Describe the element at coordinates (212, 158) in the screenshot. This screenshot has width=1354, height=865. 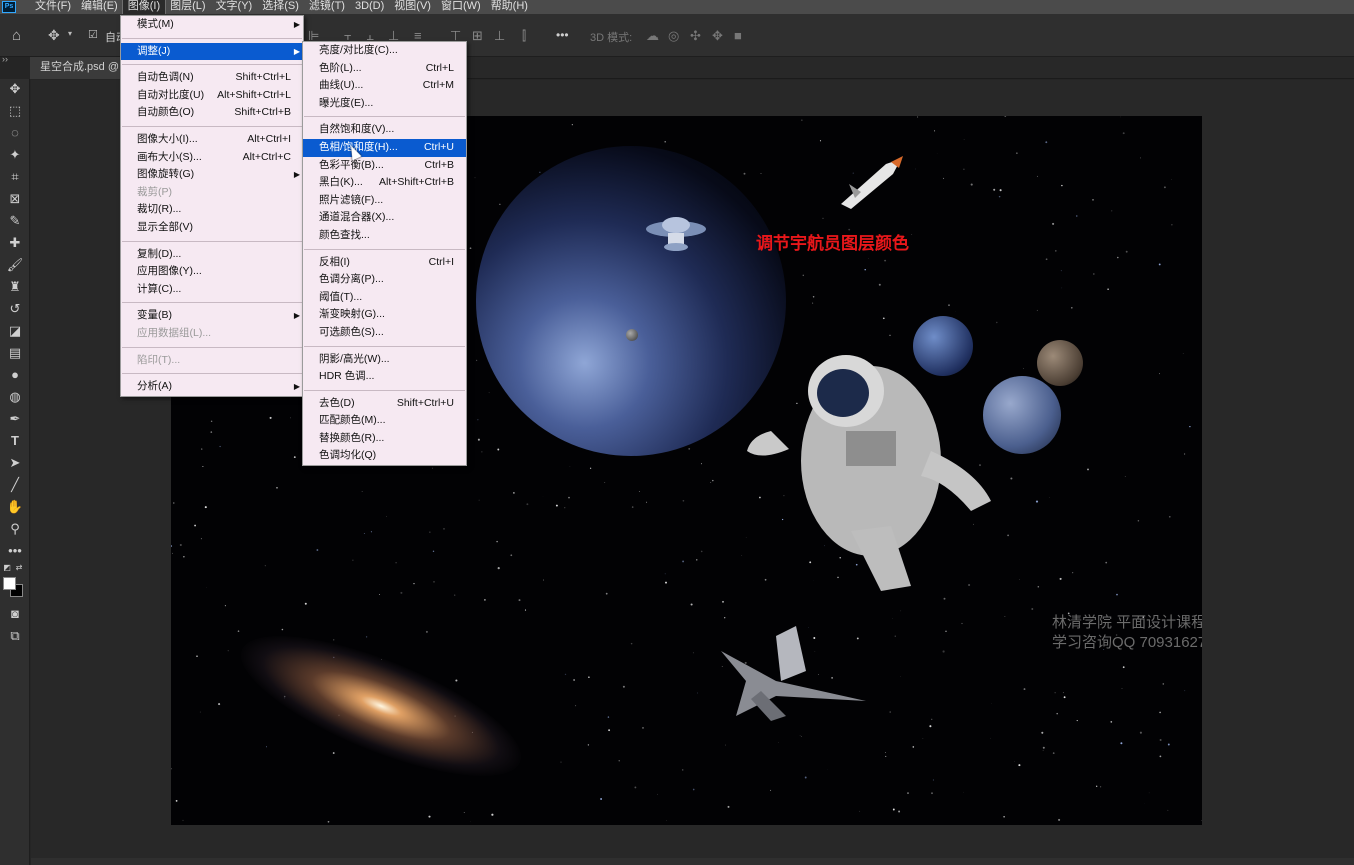
I see `menu-item-image-3-1: 画布大小(S)... Alt+Ctrl+C` at that location.